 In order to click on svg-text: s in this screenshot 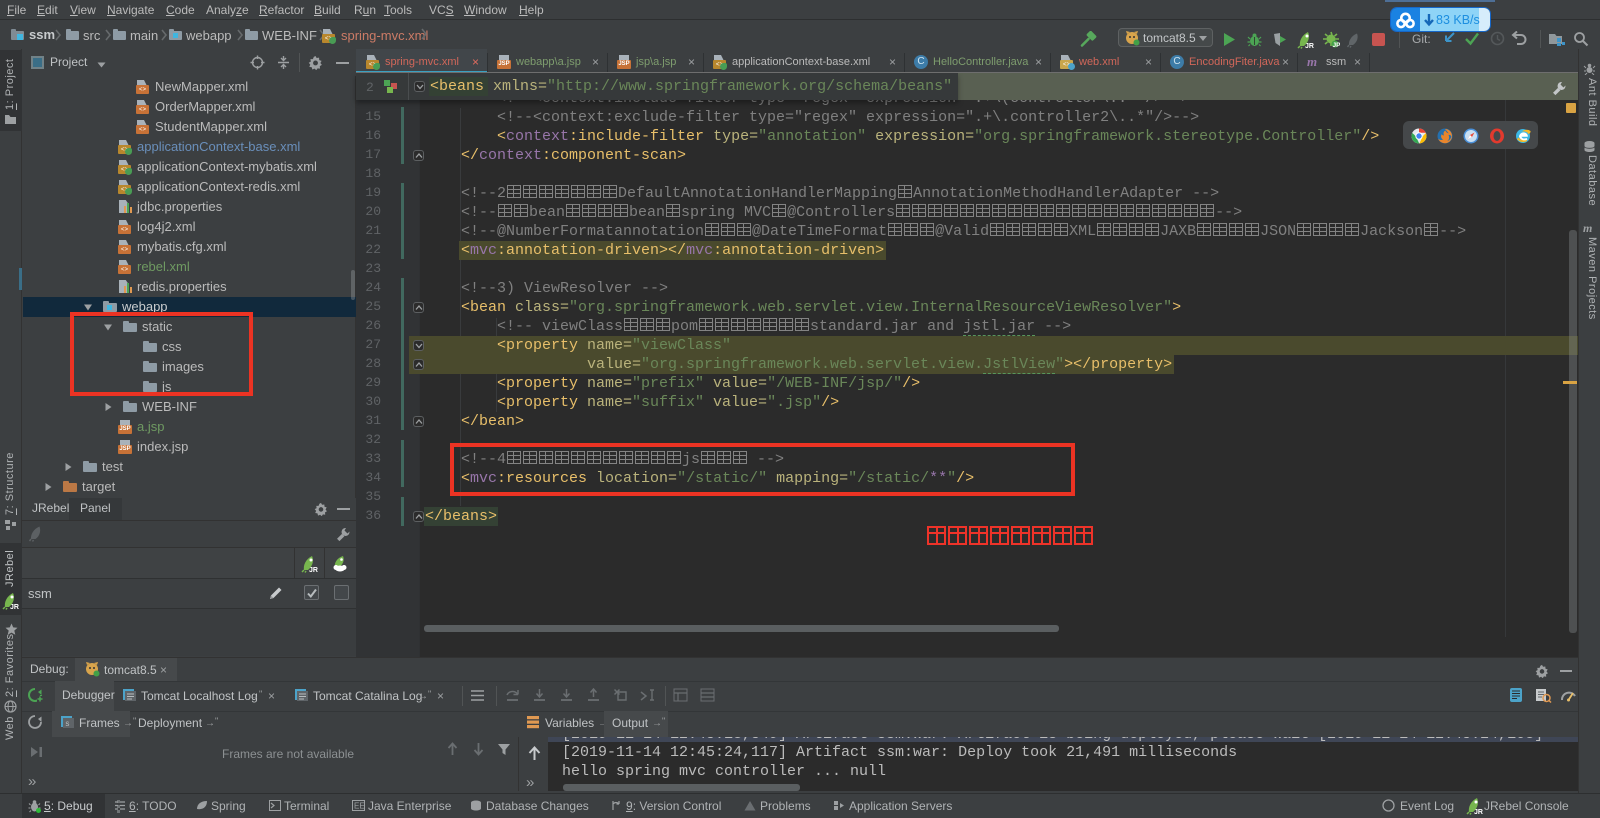, I will do `click(67, 724)`.